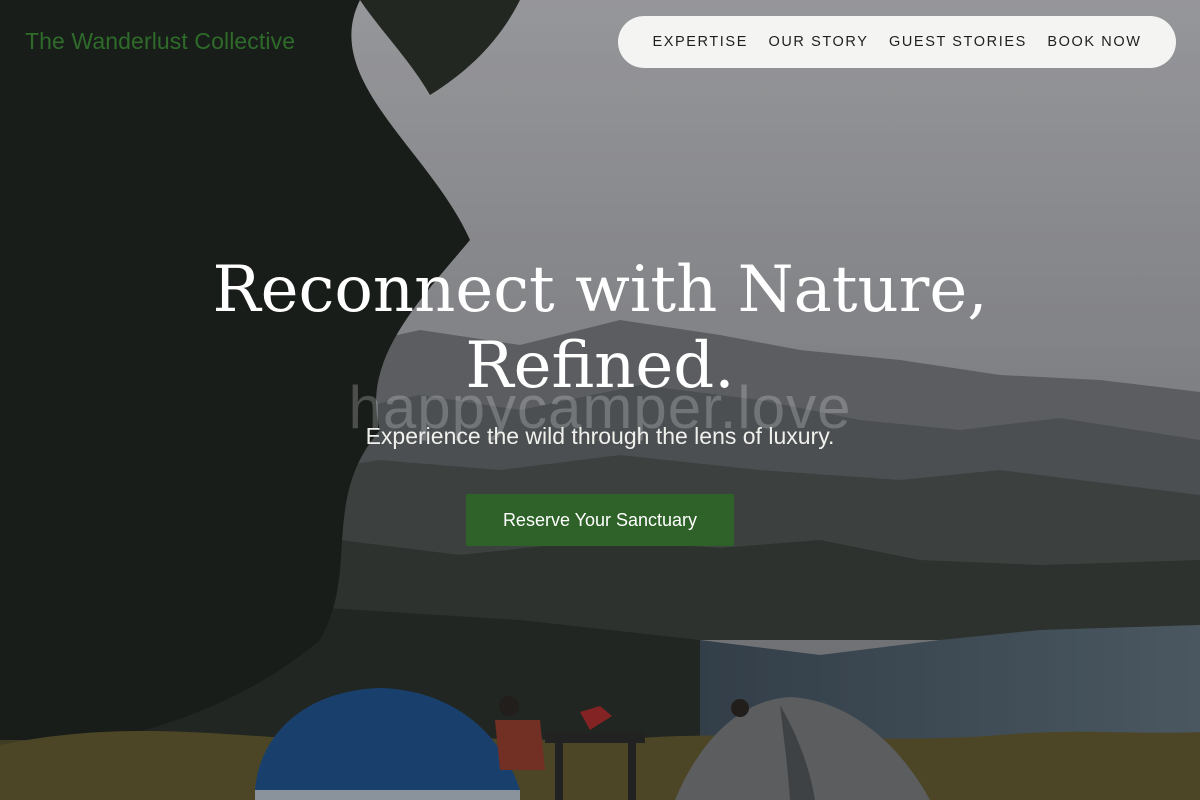 The width and height of the screenshot is (1200, 800). I want to click on nav-item-expertise: EXPERTISE, so click(700, 42).